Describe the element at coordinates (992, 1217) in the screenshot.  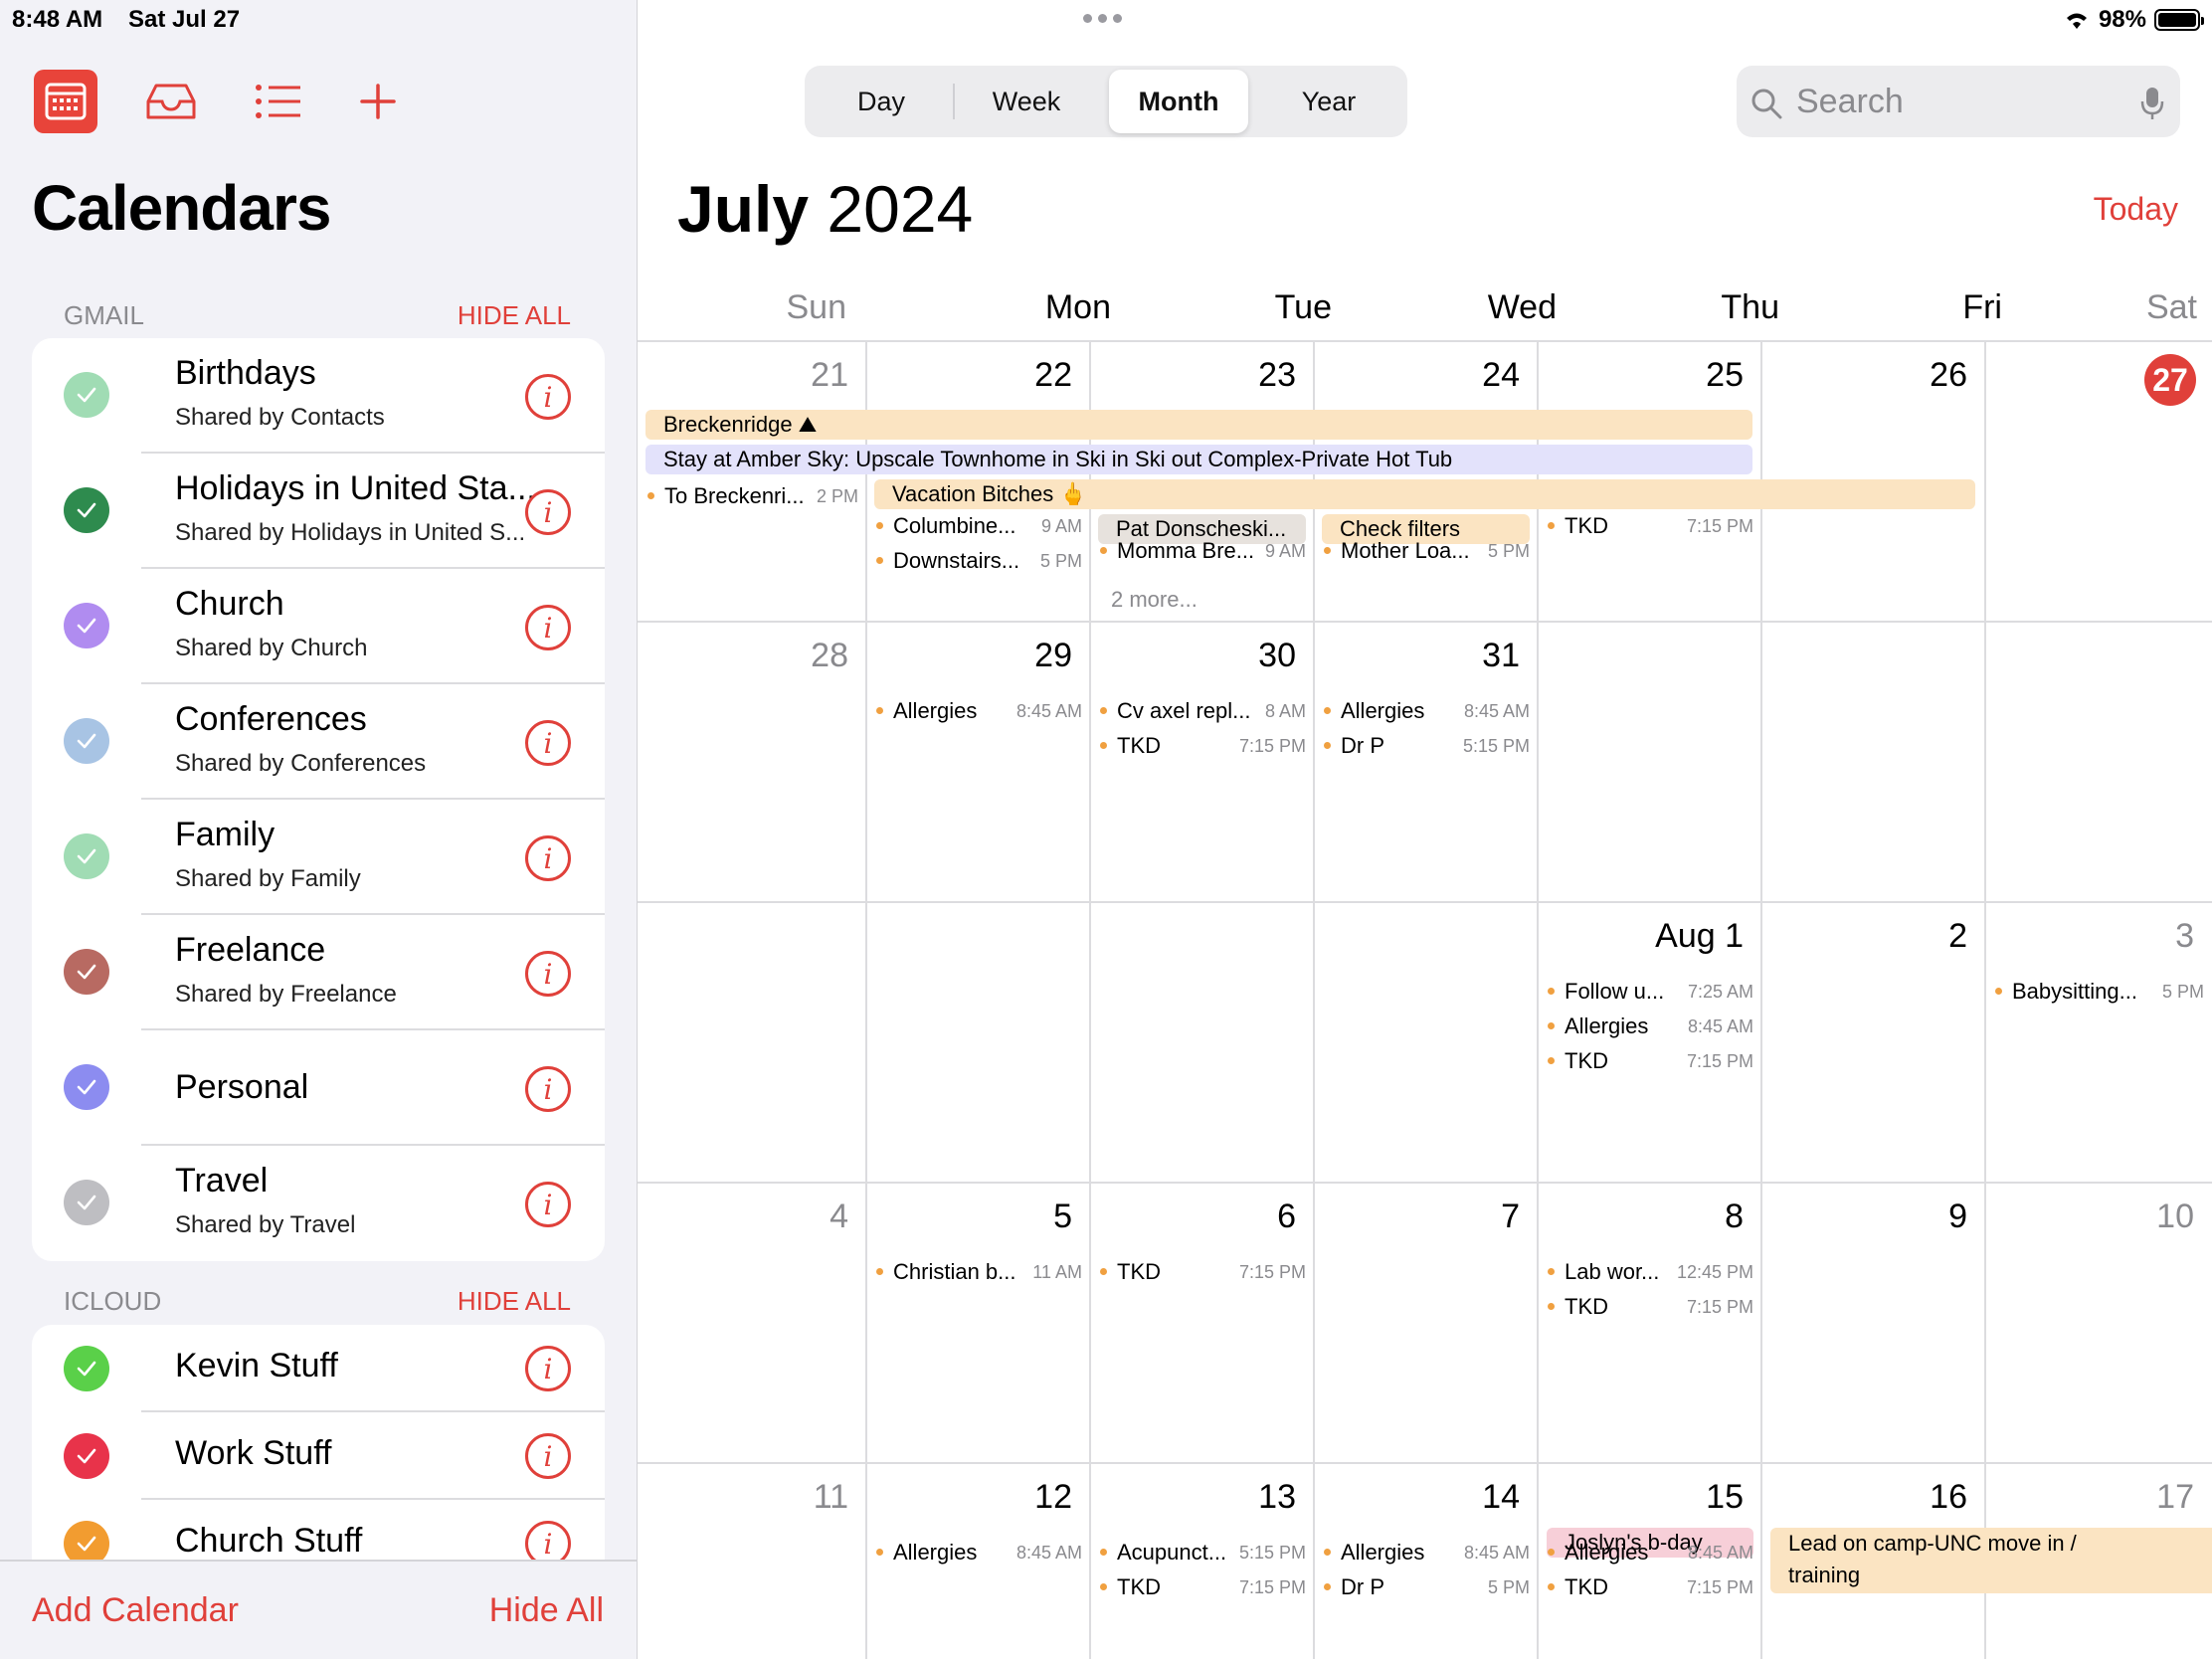
I see `day-number: 5` at that location.